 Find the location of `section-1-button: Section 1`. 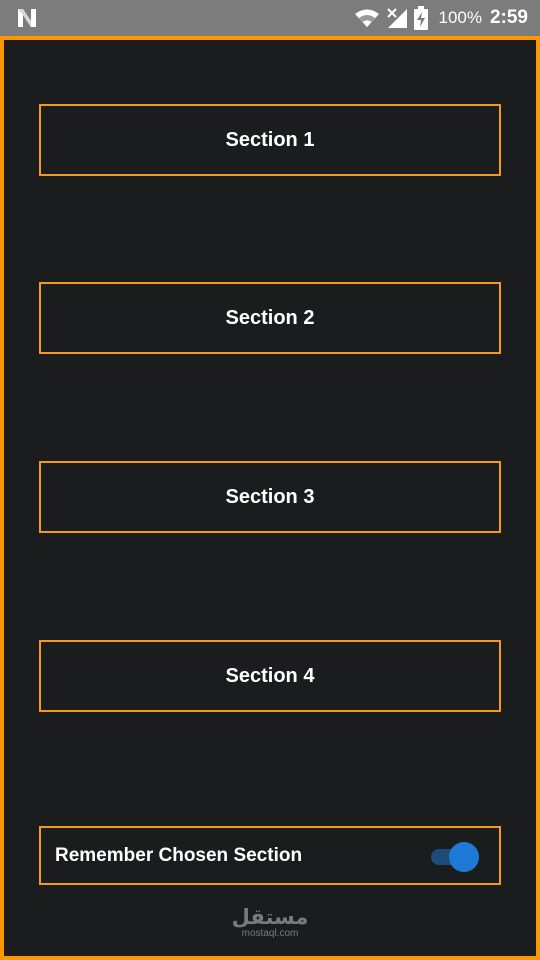

section-1-button: Section 1 is located at coordinates (270, 140).